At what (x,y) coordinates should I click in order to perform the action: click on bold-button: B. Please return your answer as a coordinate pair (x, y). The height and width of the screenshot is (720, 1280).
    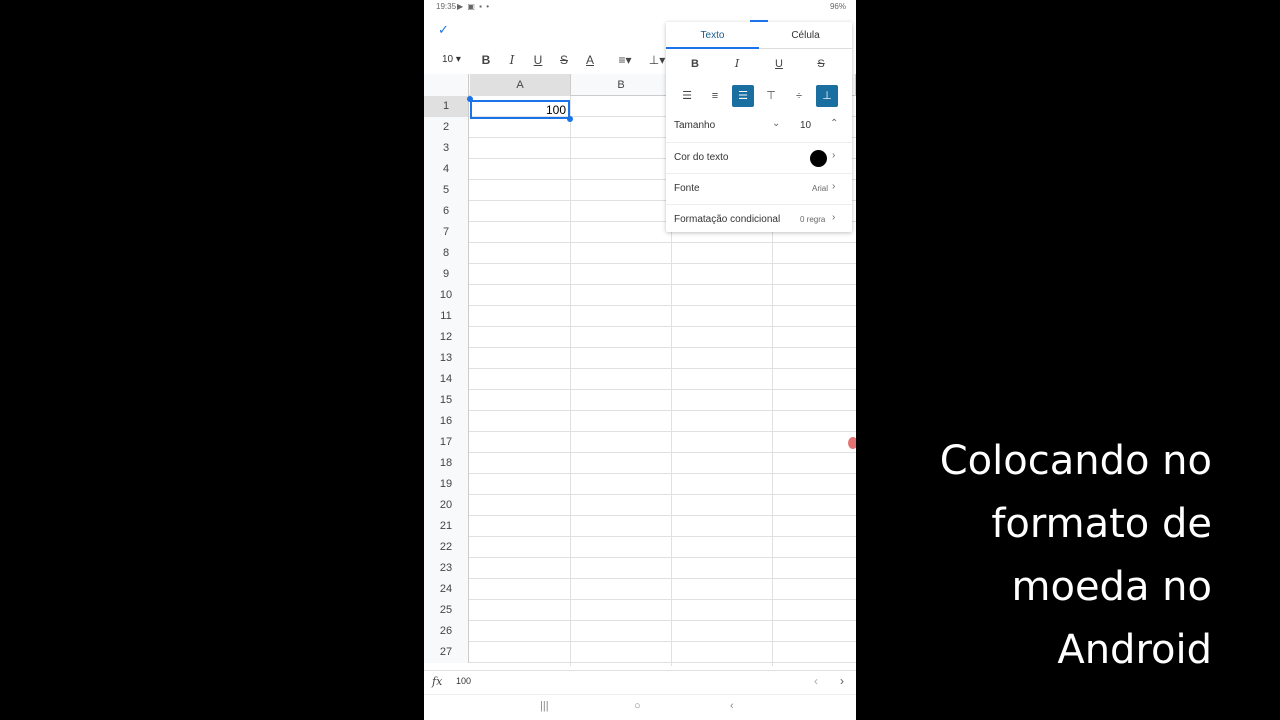
    Looking at the image, I should click on (486, 60).